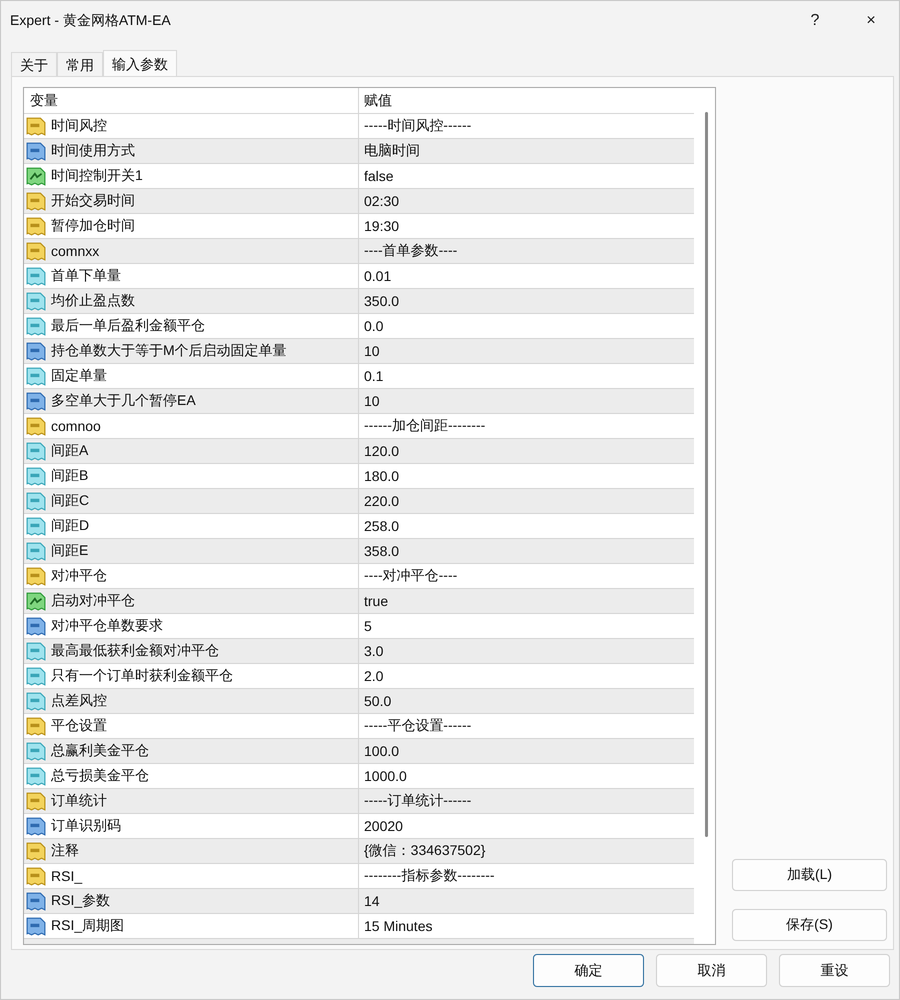  I want to click on variable-value: -----平仓设置------, so click(418, 726).